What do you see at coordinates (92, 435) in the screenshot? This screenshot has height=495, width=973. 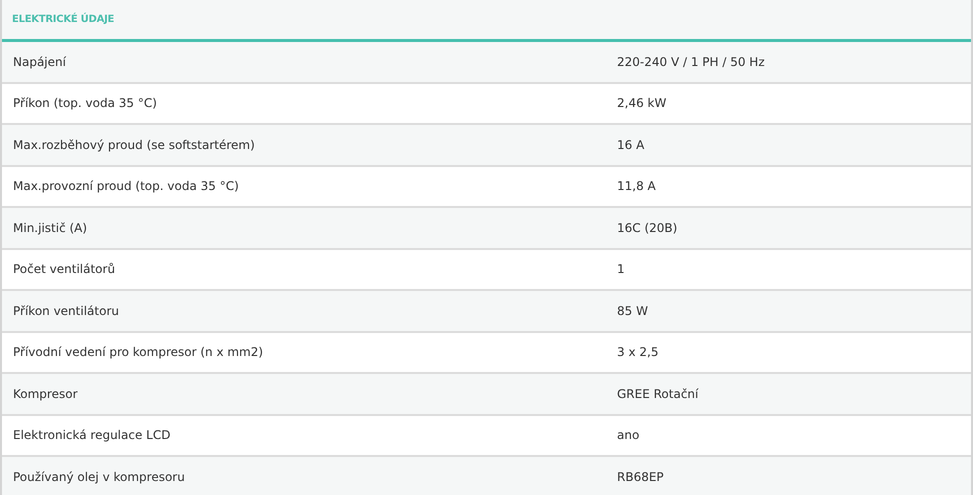 I see `table-cell-text: Elektronická regulace LCD` at bounding box center [92, 435].